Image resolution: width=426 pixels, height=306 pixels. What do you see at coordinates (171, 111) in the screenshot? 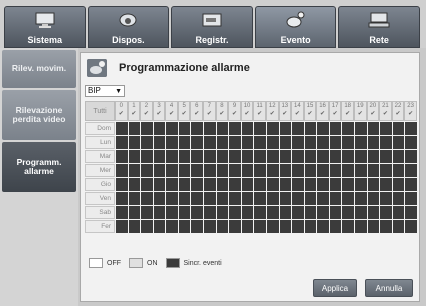
I see `hour-header-cell: 4 ✔` at bounding box center [171, 111].